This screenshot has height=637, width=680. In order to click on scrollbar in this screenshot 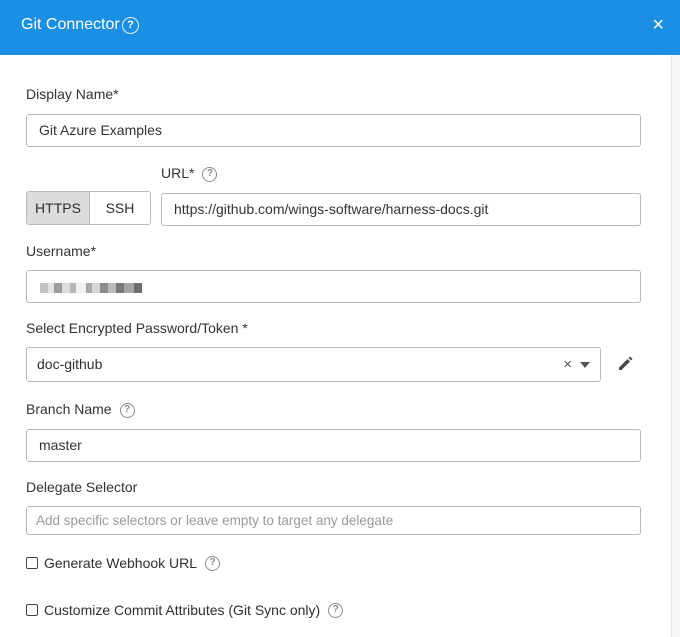, I will do `click(675, 346)`.